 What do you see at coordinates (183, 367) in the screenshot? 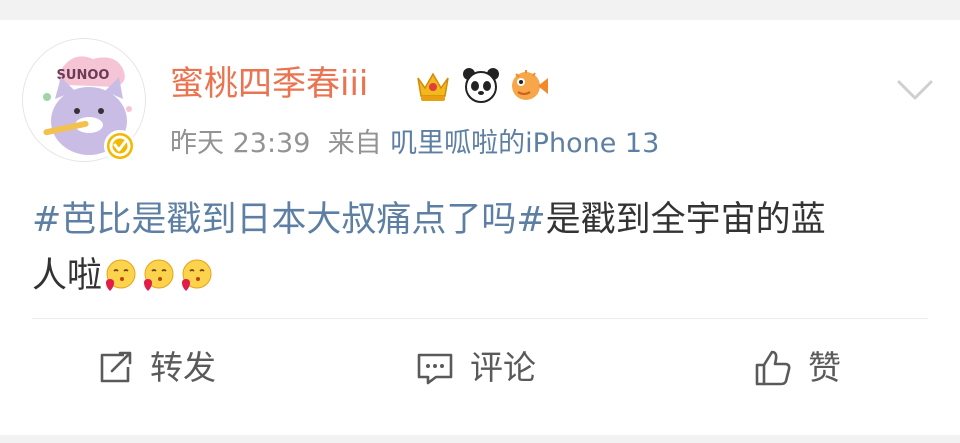
I see `repost-label: 转发` at bounding box center [183, 367].